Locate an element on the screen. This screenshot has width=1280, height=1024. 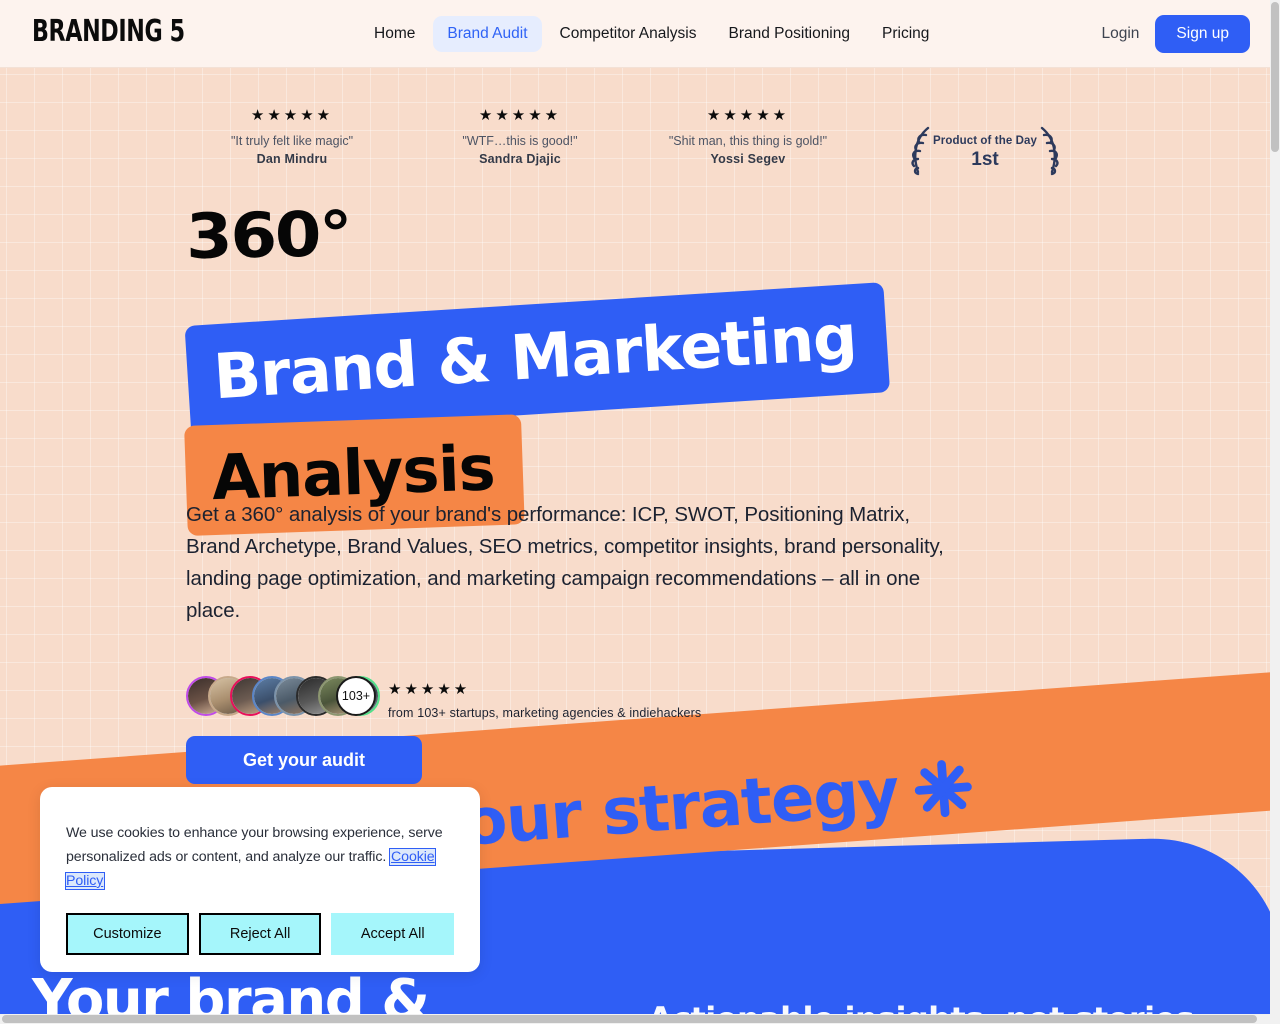
hero-line2-wrapper: Brand & Marketing is located at coordinates (537, 359).